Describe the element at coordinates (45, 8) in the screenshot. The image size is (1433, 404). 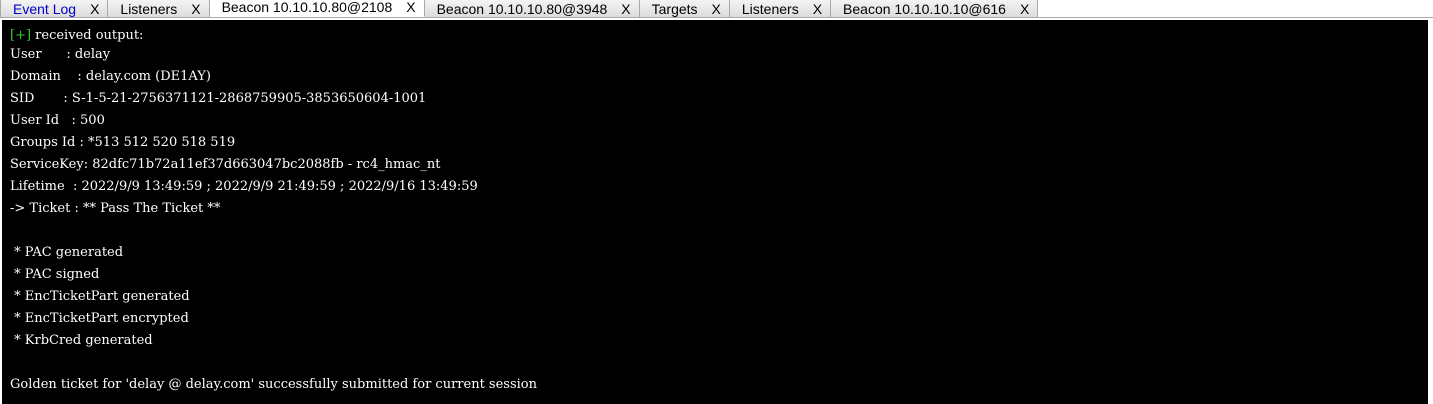
I see `tab-label: Event Log` at that location.